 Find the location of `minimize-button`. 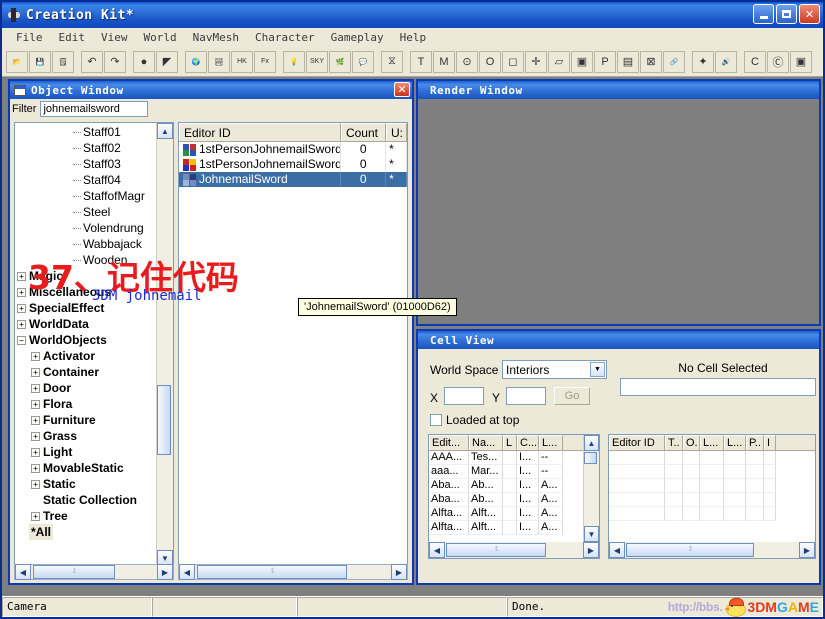

minimize-button is located at coordinates (763, 14).